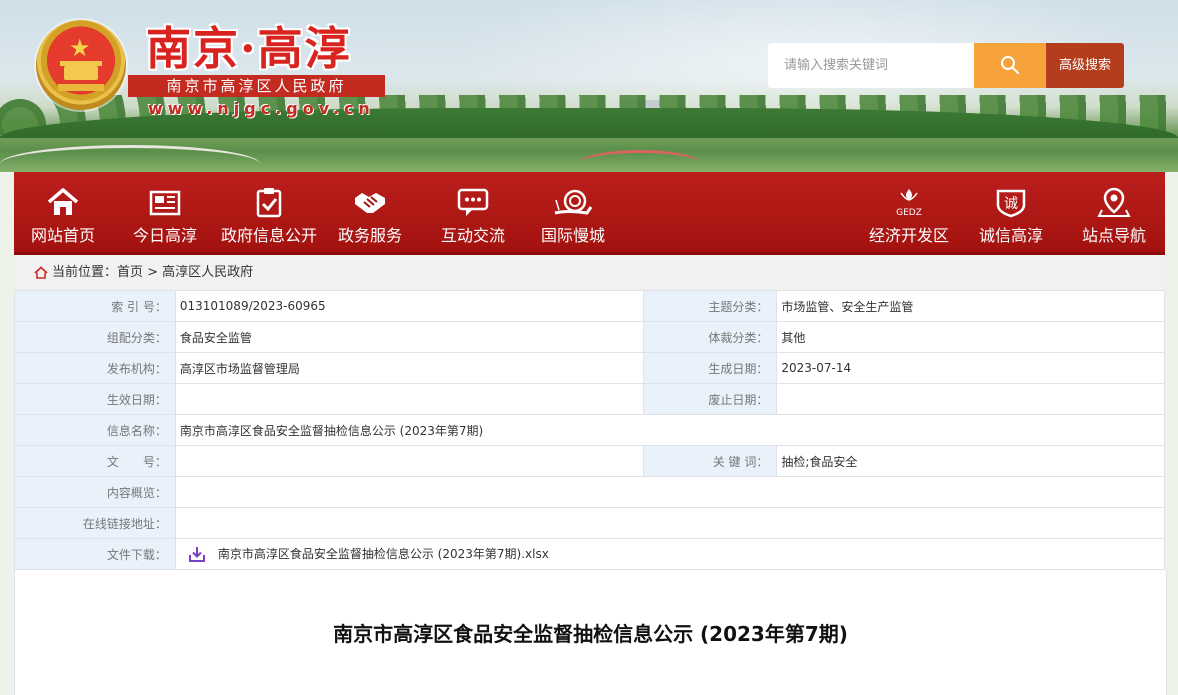 The width and height of the screenshot is (1178, 695). Describe the element at coordinates (1010, 235) in the screenshot. I see `nav-label: 诚信高淳` at that location.